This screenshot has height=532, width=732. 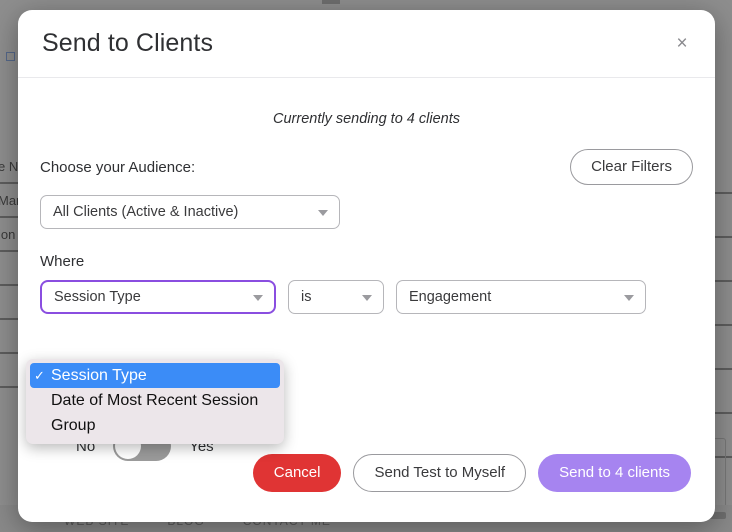 What do you see at coordinates (306, 297) in the screenshot?
I see `filter-operator-value: is` at bounding box center [306, 297].